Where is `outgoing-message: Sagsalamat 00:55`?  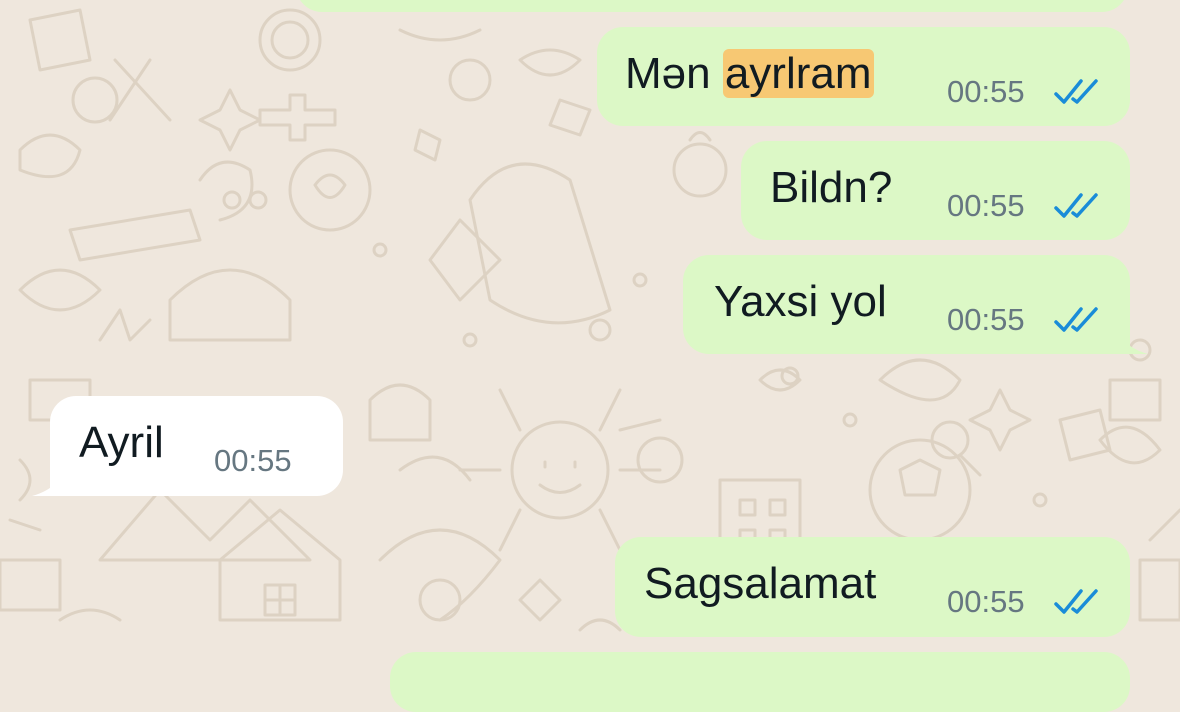
outgoing-message: Sagsalamat 00:55 is located at coordinates (872, 587).